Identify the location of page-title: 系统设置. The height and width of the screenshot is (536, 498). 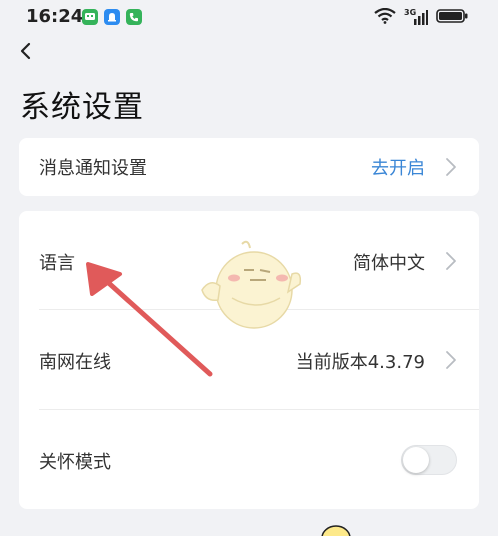
(82, 107).